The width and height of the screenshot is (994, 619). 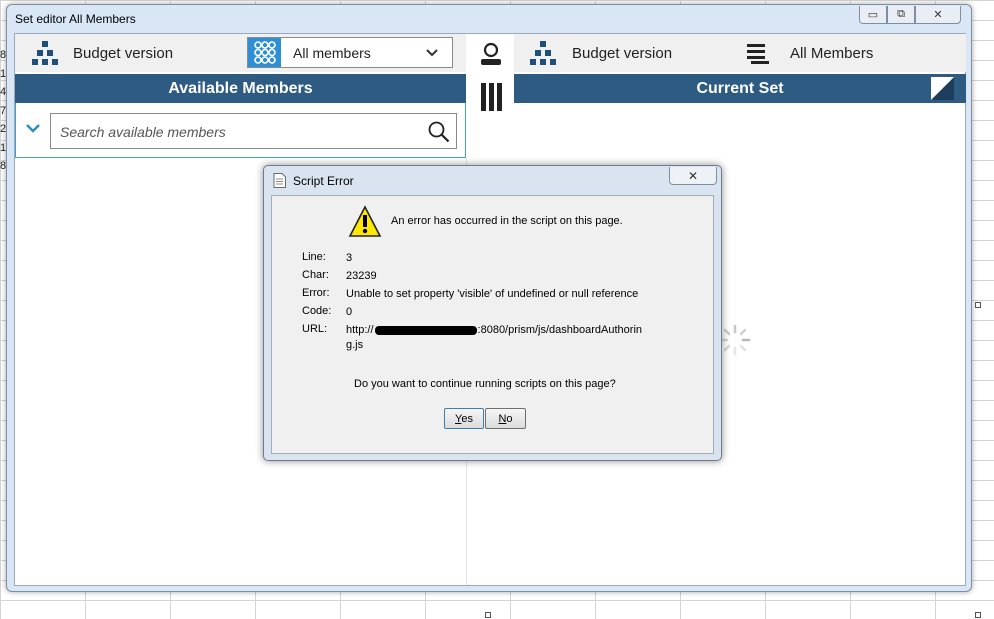 I want to click on field-value: 3, so click(x=349, y=258).